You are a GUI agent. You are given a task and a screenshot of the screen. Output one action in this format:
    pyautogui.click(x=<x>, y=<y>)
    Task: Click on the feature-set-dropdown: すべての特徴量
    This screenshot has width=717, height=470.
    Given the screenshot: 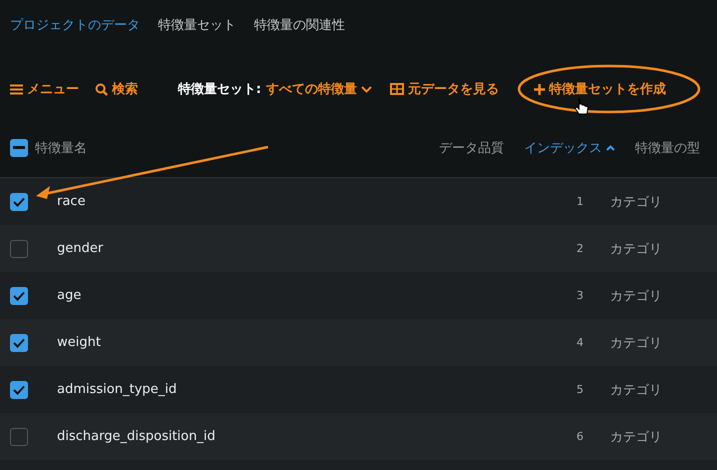 What is the action you would take?
    pyautogui.click(x=319, y=89)
    